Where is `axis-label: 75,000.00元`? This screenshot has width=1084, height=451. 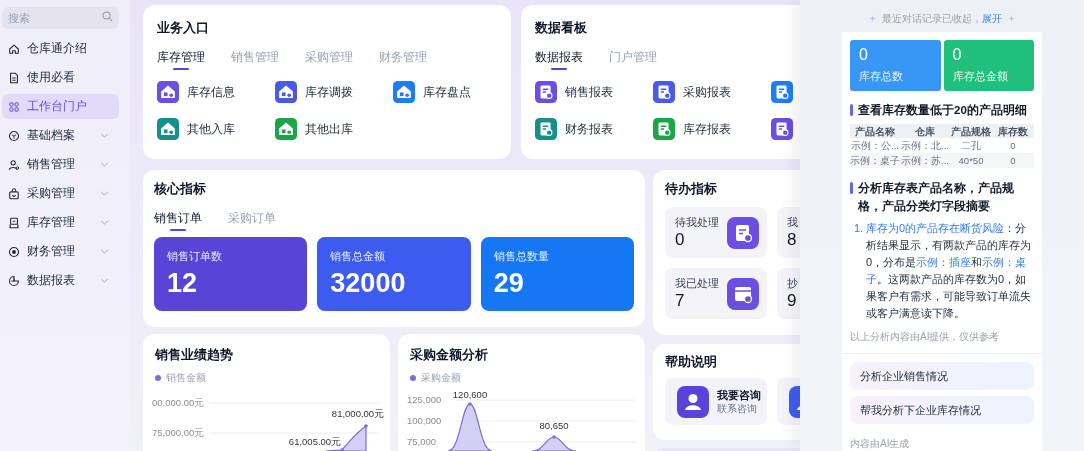 axis-label: 75,000.00元 is located at coordinates (178, 432).